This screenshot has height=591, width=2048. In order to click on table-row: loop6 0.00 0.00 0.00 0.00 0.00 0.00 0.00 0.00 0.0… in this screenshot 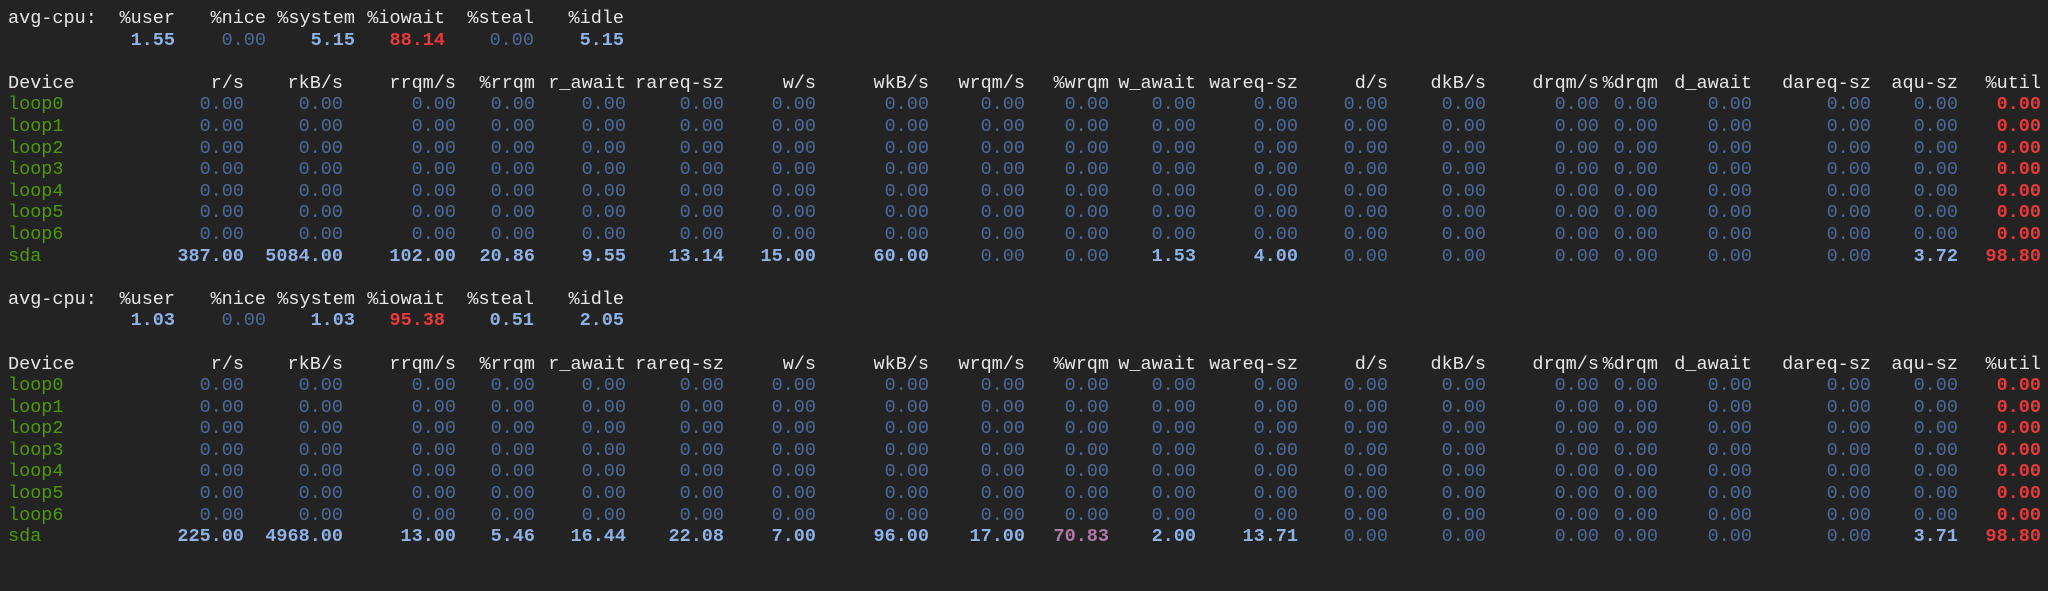, I will do `click(1028, 516)`.